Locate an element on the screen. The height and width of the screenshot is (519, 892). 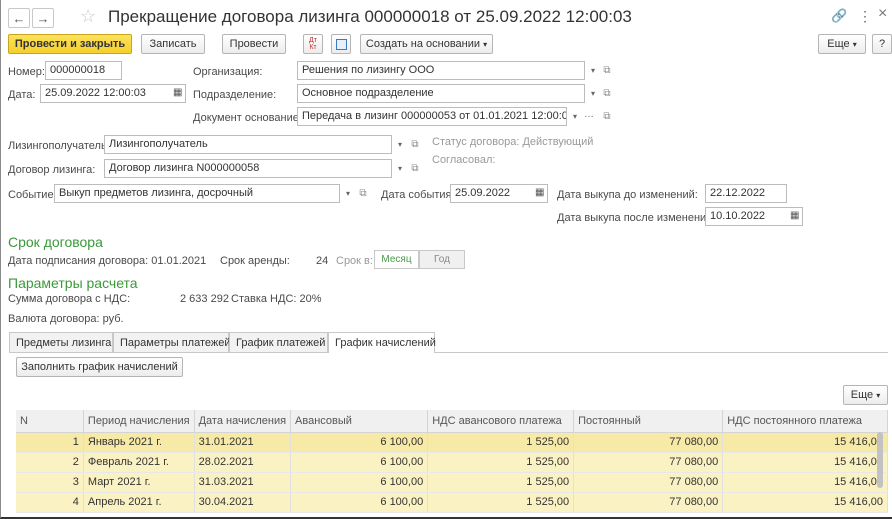
number-label: Номер: is located at coordinates (26, 72).